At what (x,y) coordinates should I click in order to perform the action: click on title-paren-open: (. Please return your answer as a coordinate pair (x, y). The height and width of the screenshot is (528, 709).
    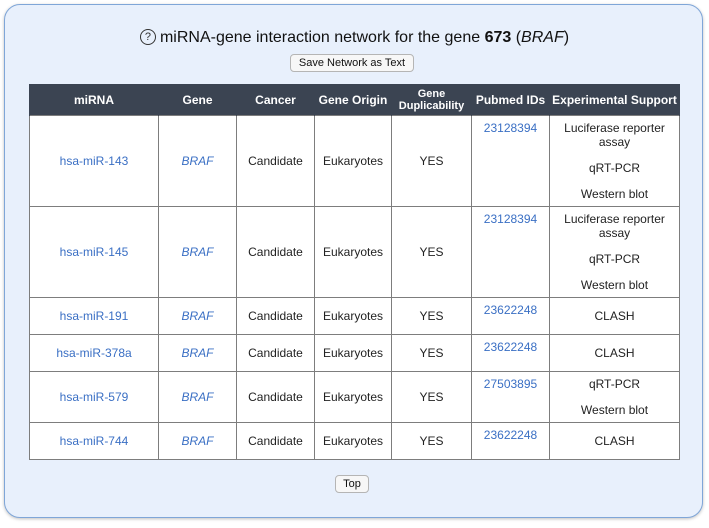
    Looking at the image, I should click on (516, 37).